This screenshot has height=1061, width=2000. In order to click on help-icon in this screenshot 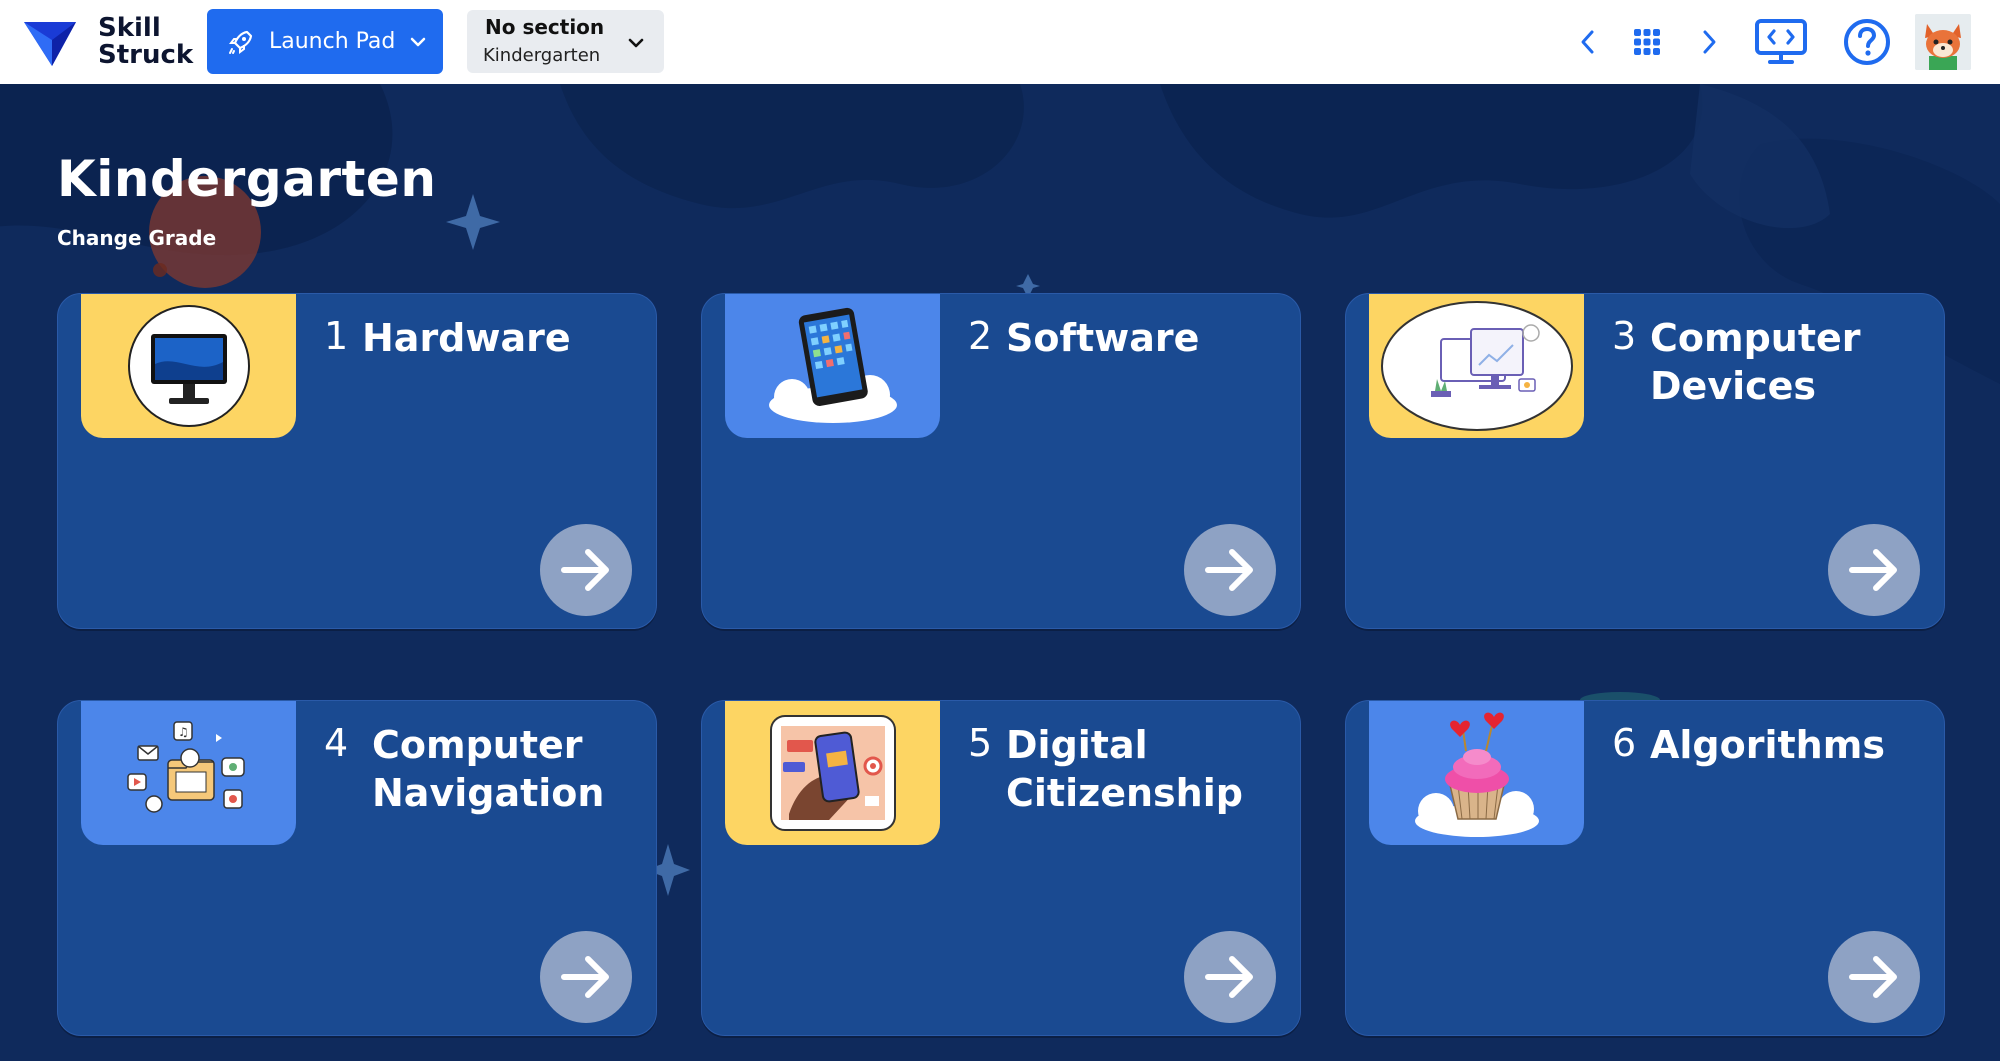, I will do `click(1867, 42)`.